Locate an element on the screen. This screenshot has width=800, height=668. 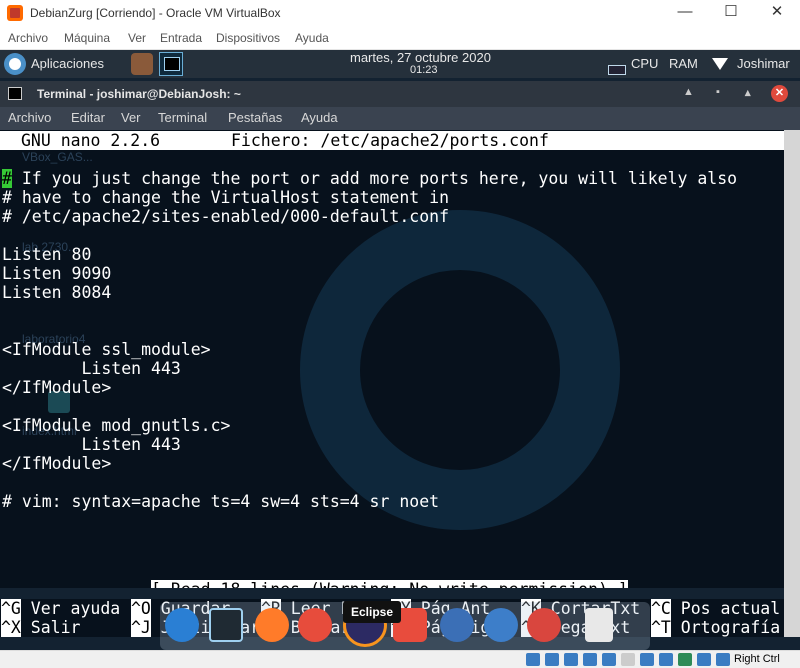
terminal-window-title: Terminal - joshimar@DebianJosh: ~ is located at coordinates (139, 94).